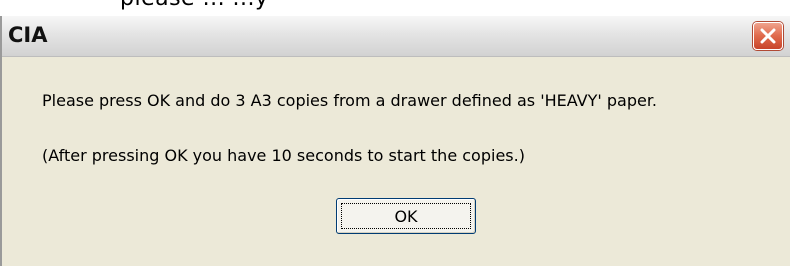 The height and width of the screenshot is (266, 790). Describe the element at coordinates (28, 35) in the screenshot. I see `dialog-title: CIA` at that location.